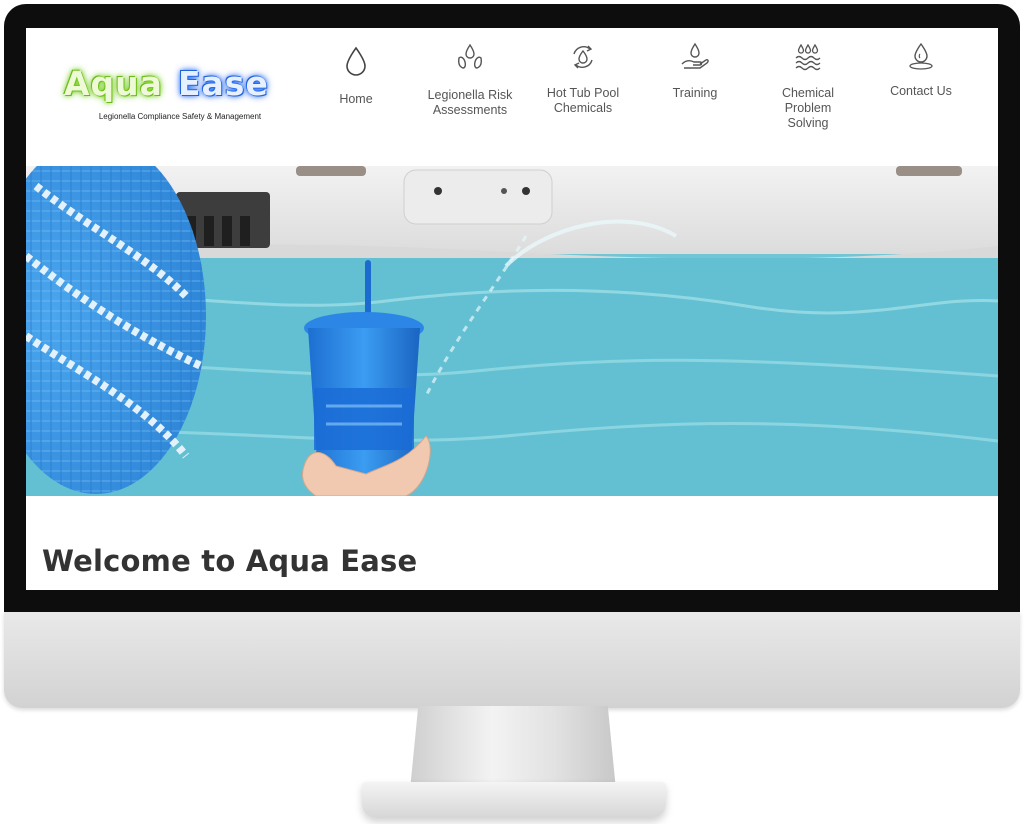 The width and height of the screenshot is (1024, 824). Describe the element at coordinates (356, 99) in the screenshot. I see `nav-label-home: Home` at that location.